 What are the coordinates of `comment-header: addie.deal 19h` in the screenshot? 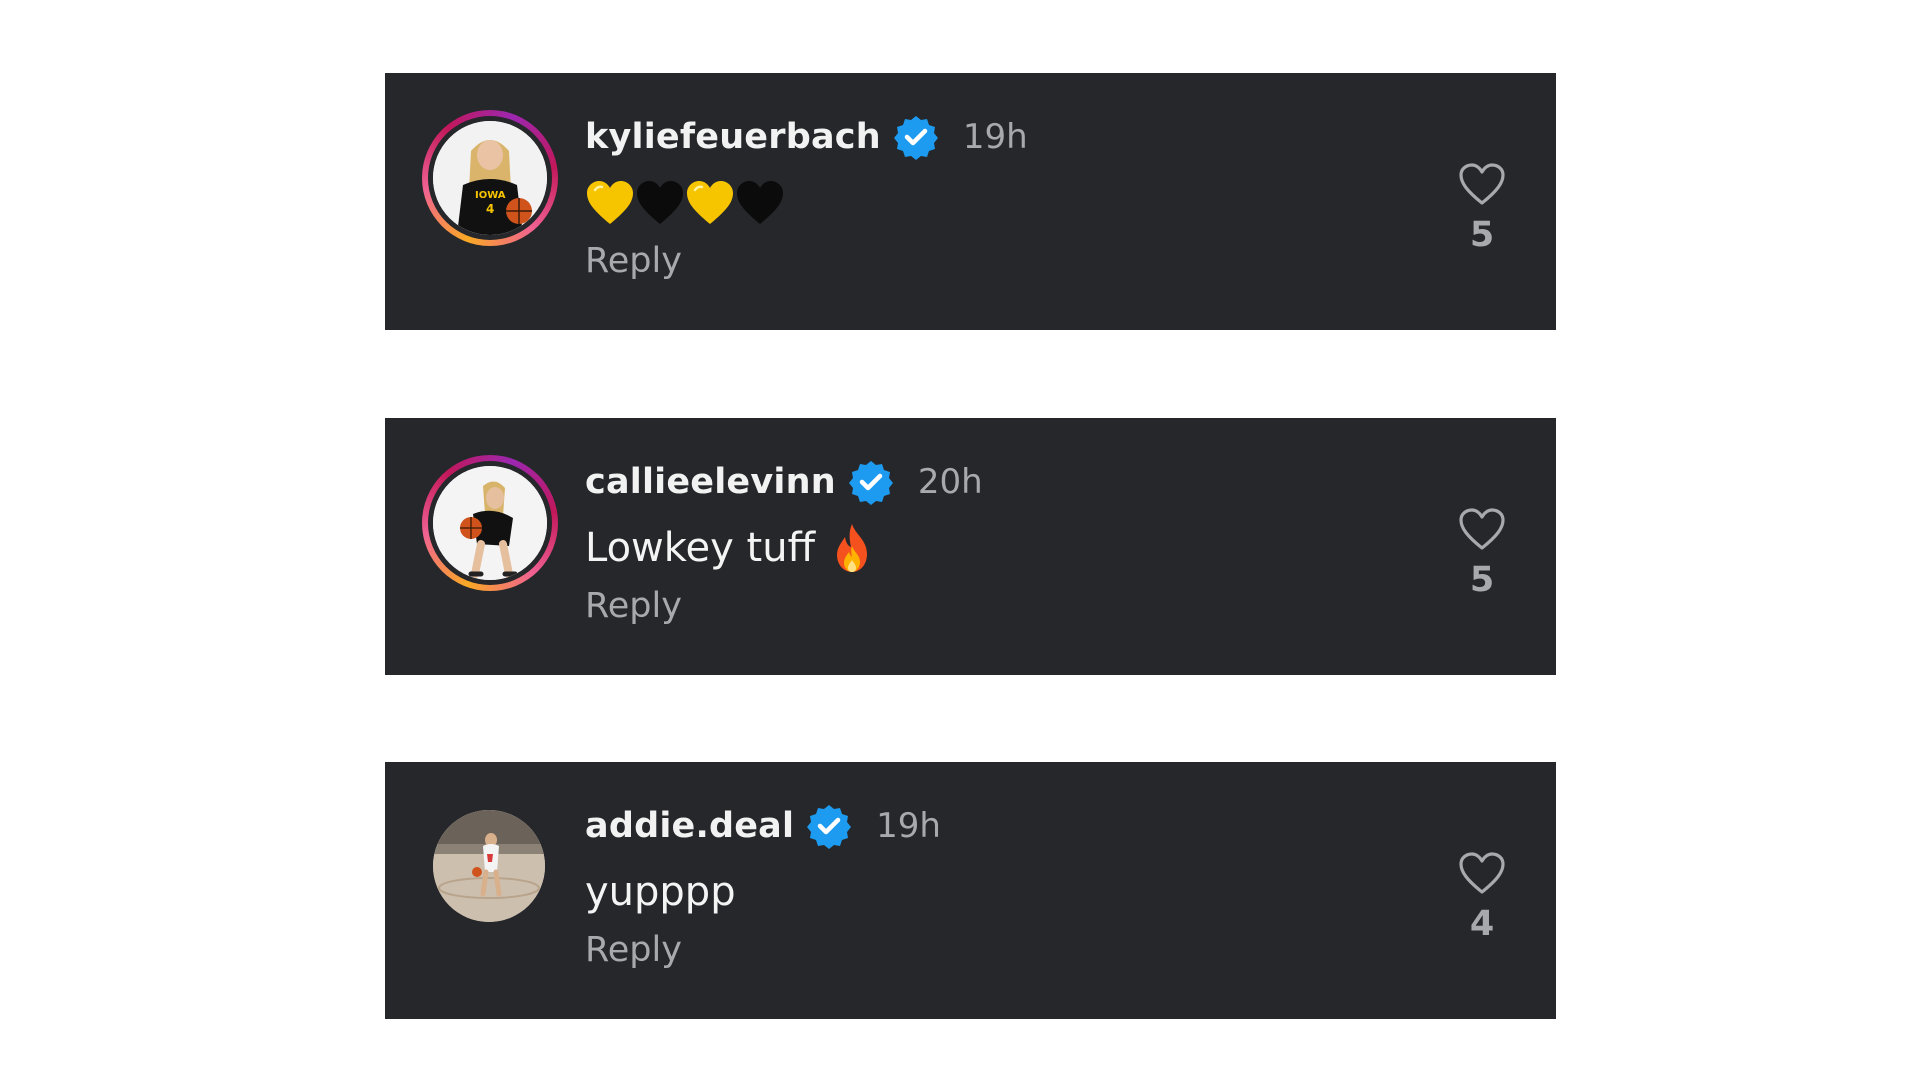 It's located at (763, 826).